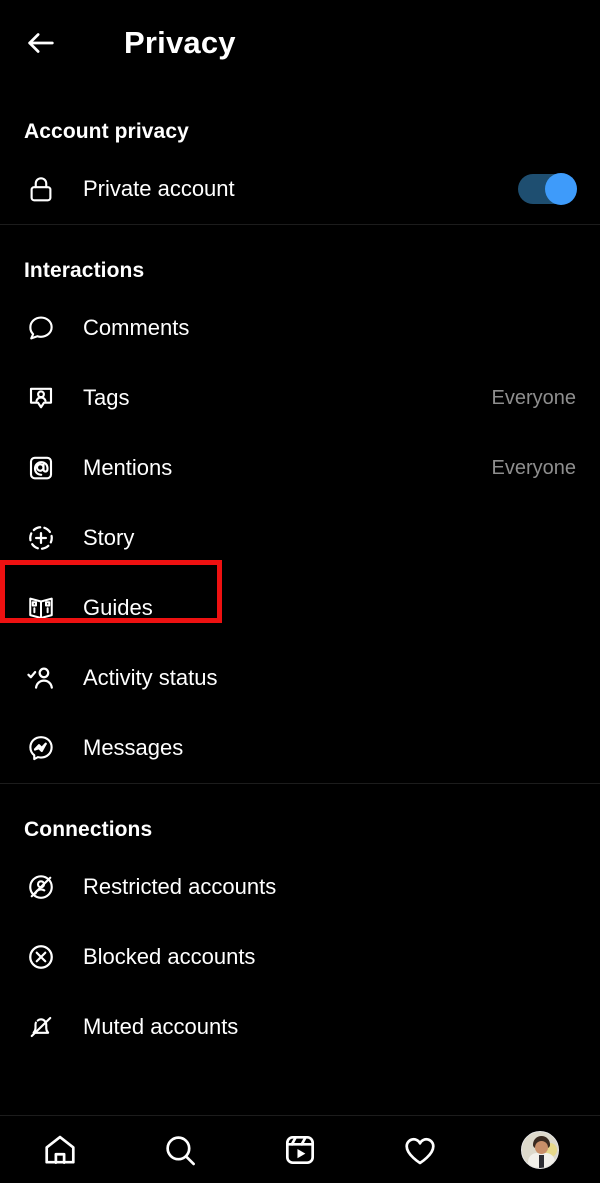  What do you see at coordinates (300, 328) in the screenshot?
I see `row-comments: Comments` at bounding box center [300, 328].